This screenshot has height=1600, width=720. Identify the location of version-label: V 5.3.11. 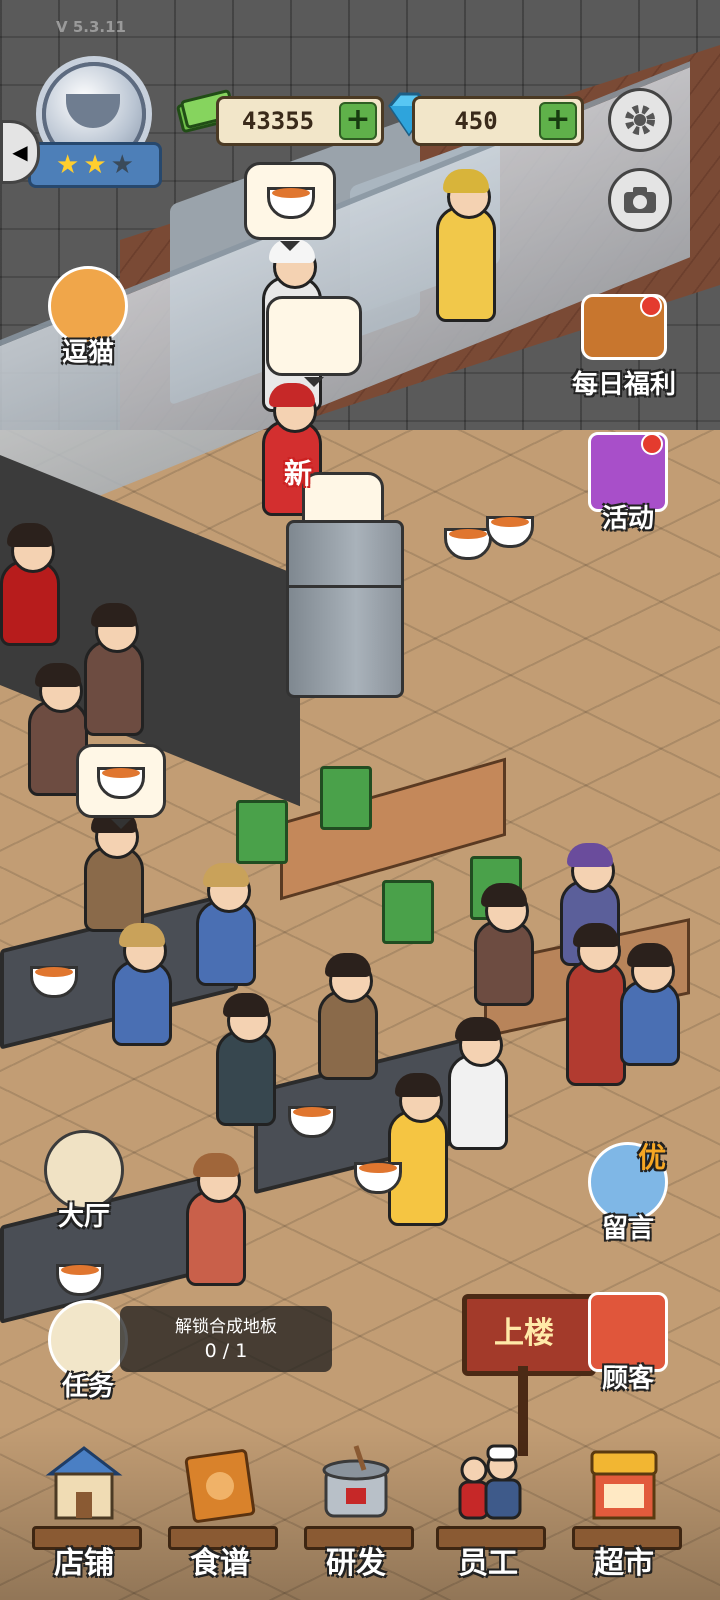
(91, 27).